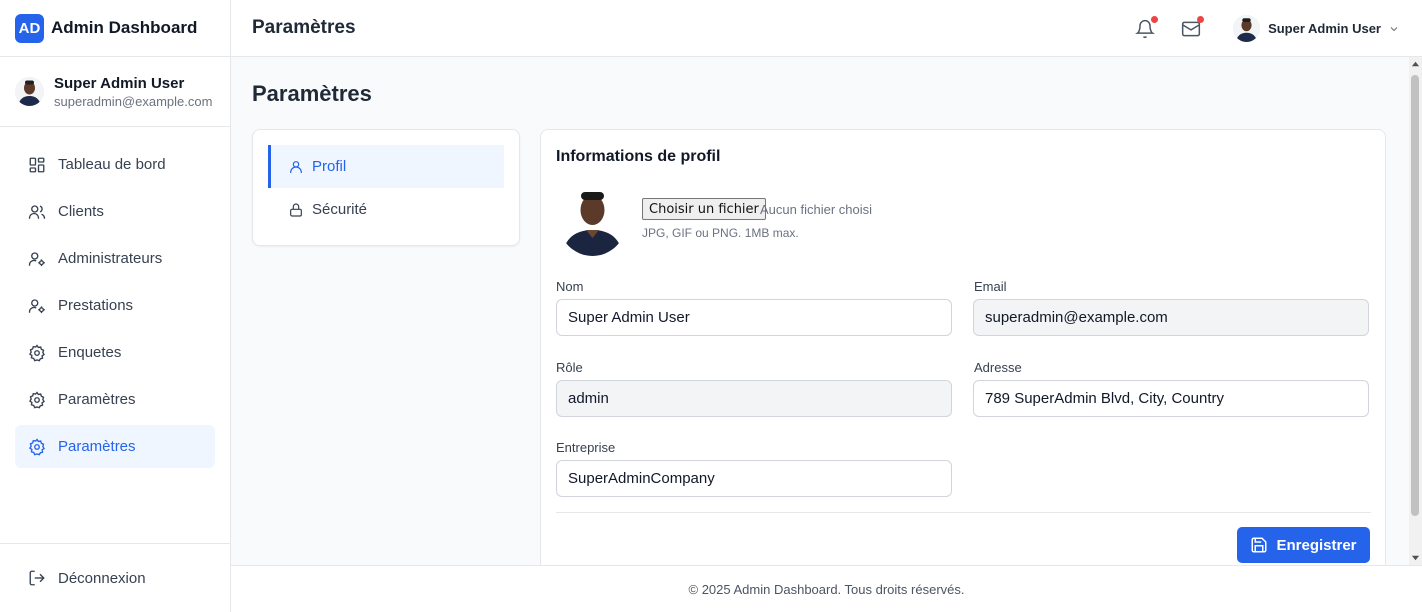 The width and height of the screenshot is (1422, 612). I want to click on scroll-up-arrow-icon, so click(1415, 64).